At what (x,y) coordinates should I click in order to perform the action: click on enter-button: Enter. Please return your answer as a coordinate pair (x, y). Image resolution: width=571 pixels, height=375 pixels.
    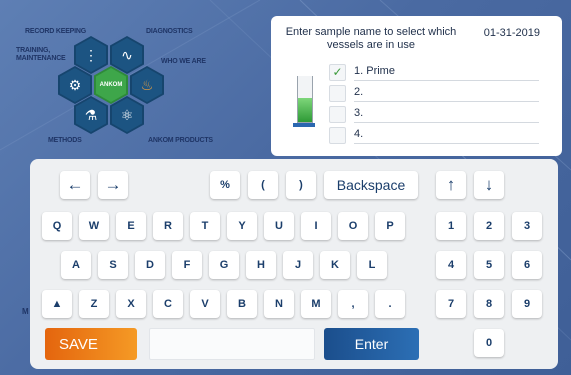
    Looking at the image, I should click on (371, 344).